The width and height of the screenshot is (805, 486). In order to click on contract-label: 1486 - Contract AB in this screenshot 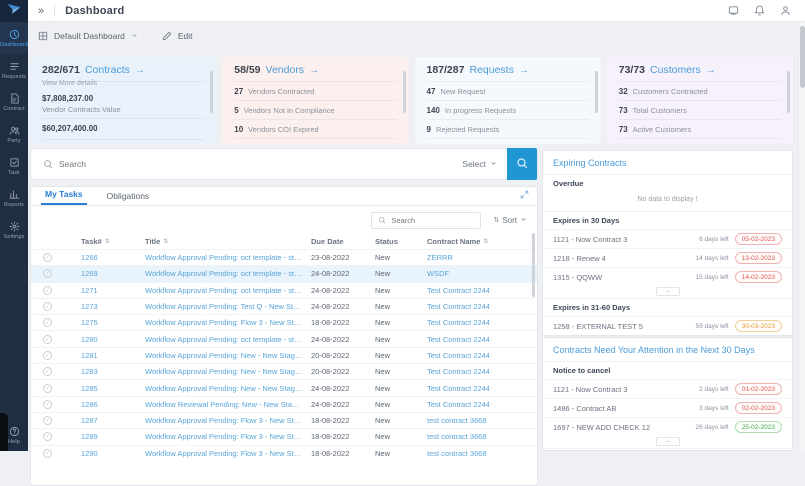, I will do `click(626, 408)`.